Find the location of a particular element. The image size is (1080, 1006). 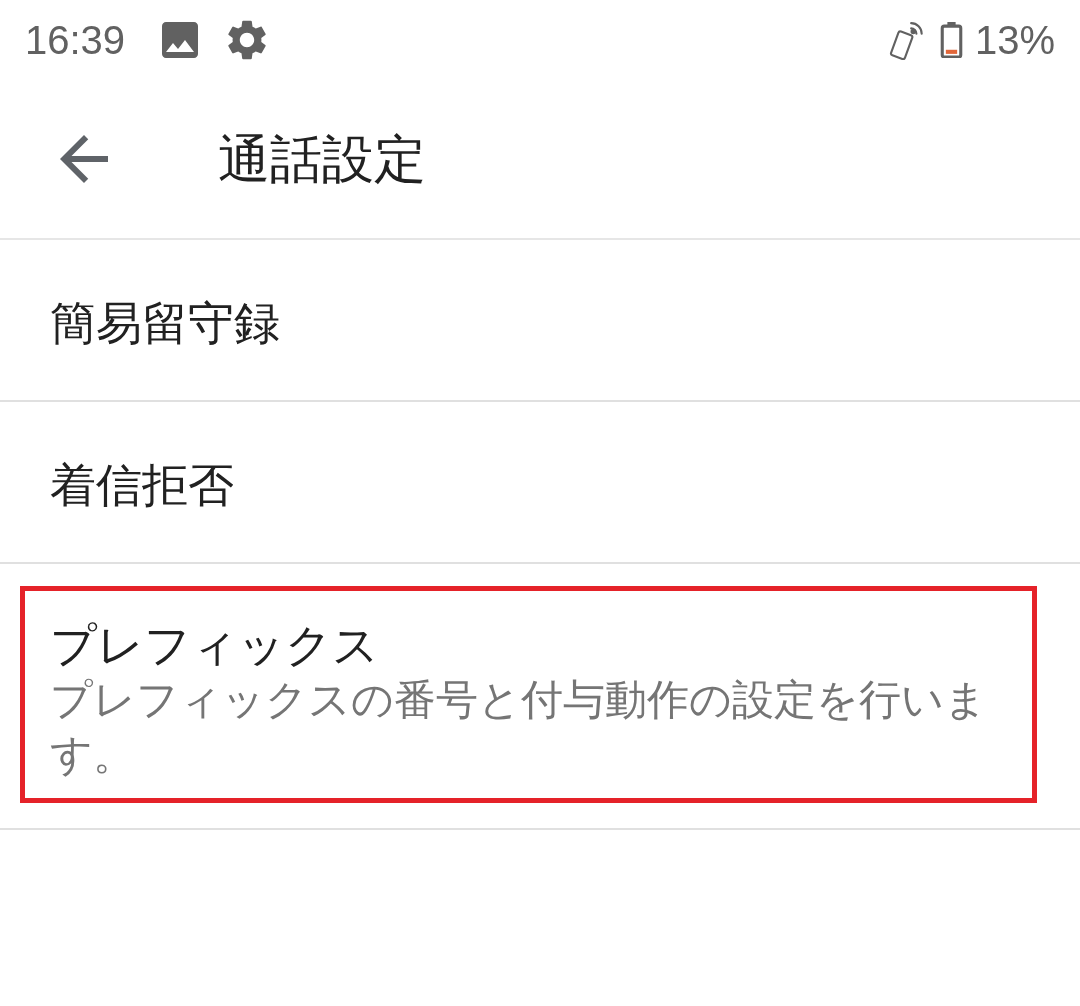

setting-item-title: プレフィックス is located at coordinates (528, 646).